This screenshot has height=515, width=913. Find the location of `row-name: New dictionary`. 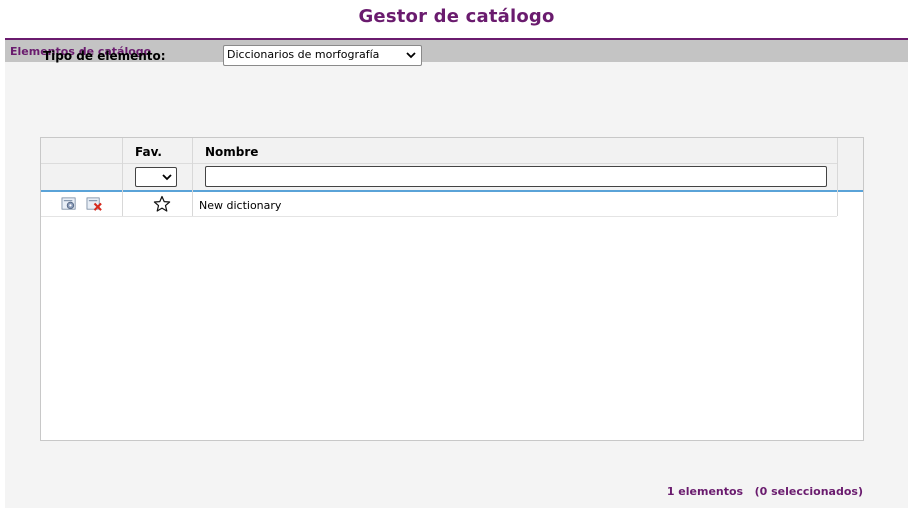

row-name: New dictionary is located at coordinates (240, 205).